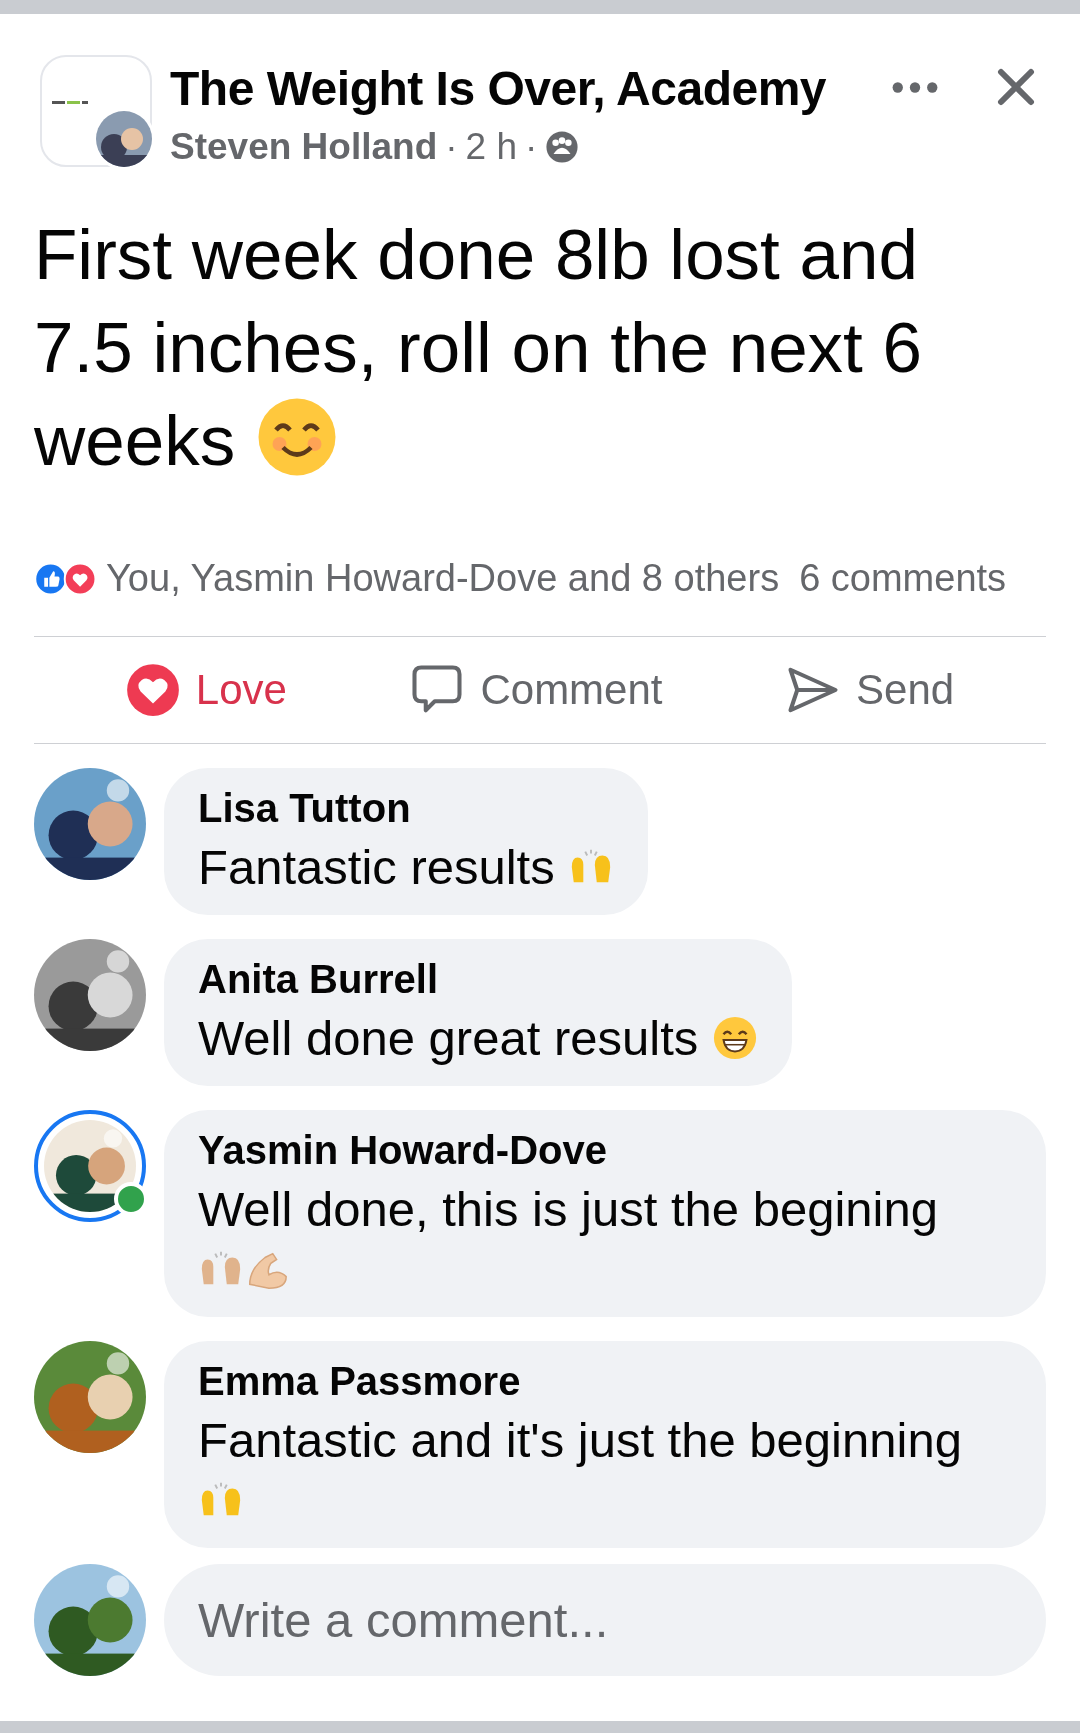  I want to click on commenter-name: Emma Passmore, so click(605, 1381).